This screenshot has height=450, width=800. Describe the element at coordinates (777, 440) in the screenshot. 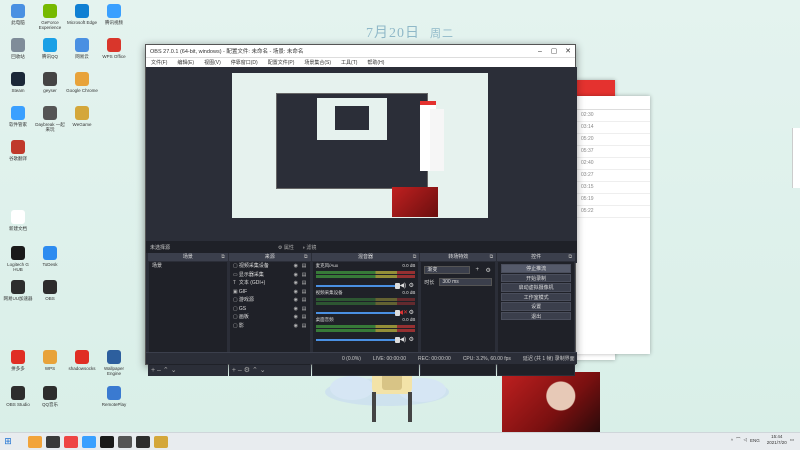

I see `clock: 15:44 2021/7/20` at that location.